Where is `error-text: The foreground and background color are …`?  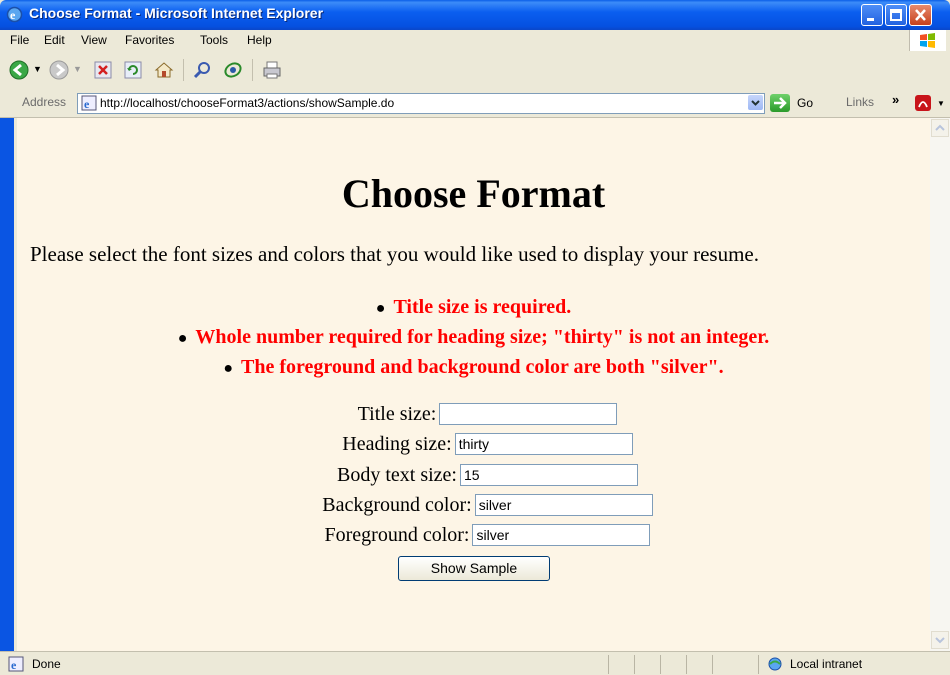 error-text: The foreground and background color are … is located at coordinates (482, 367).